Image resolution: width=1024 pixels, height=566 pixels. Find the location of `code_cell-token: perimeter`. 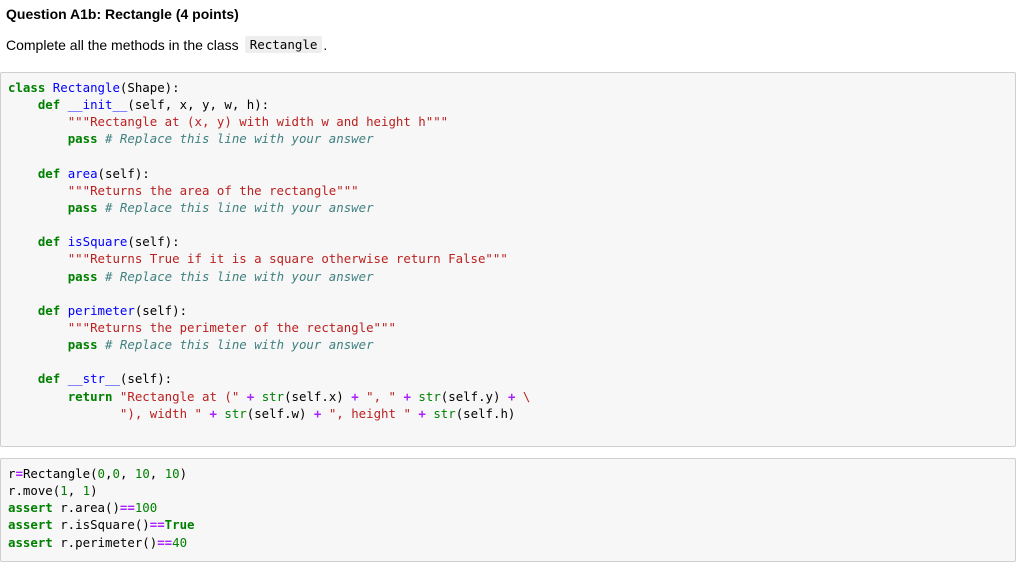

code_cell-token: perimeter is located at coordinates (101, 310).